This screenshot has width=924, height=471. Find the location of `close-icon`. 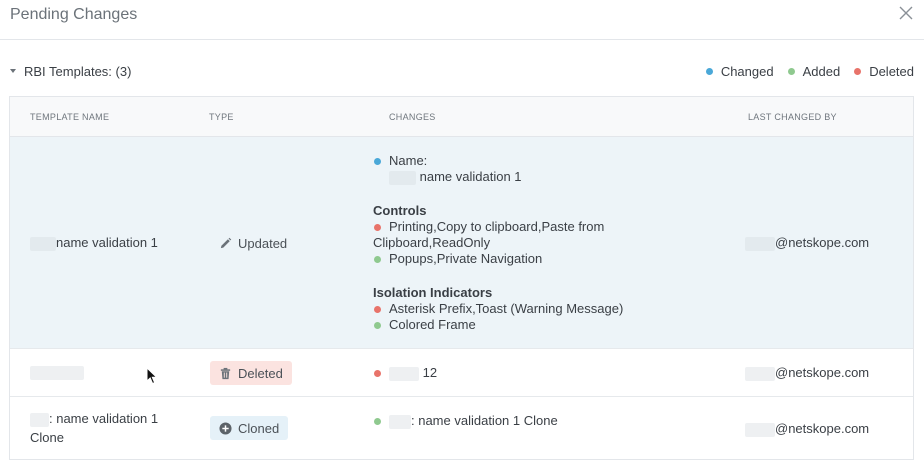

close-icon is located at coordinates (906, 13).